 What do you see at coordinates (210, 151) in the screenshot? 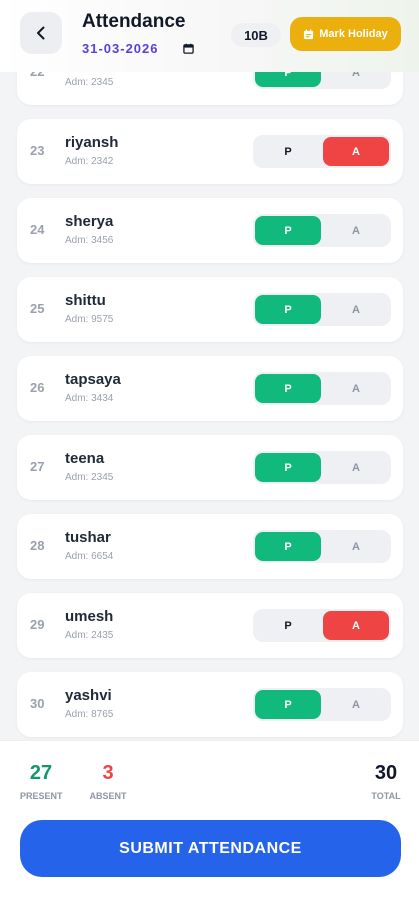
I see `student-card: 23 riyansh Adm: 2342 P A` at bounding box center [210, 151].